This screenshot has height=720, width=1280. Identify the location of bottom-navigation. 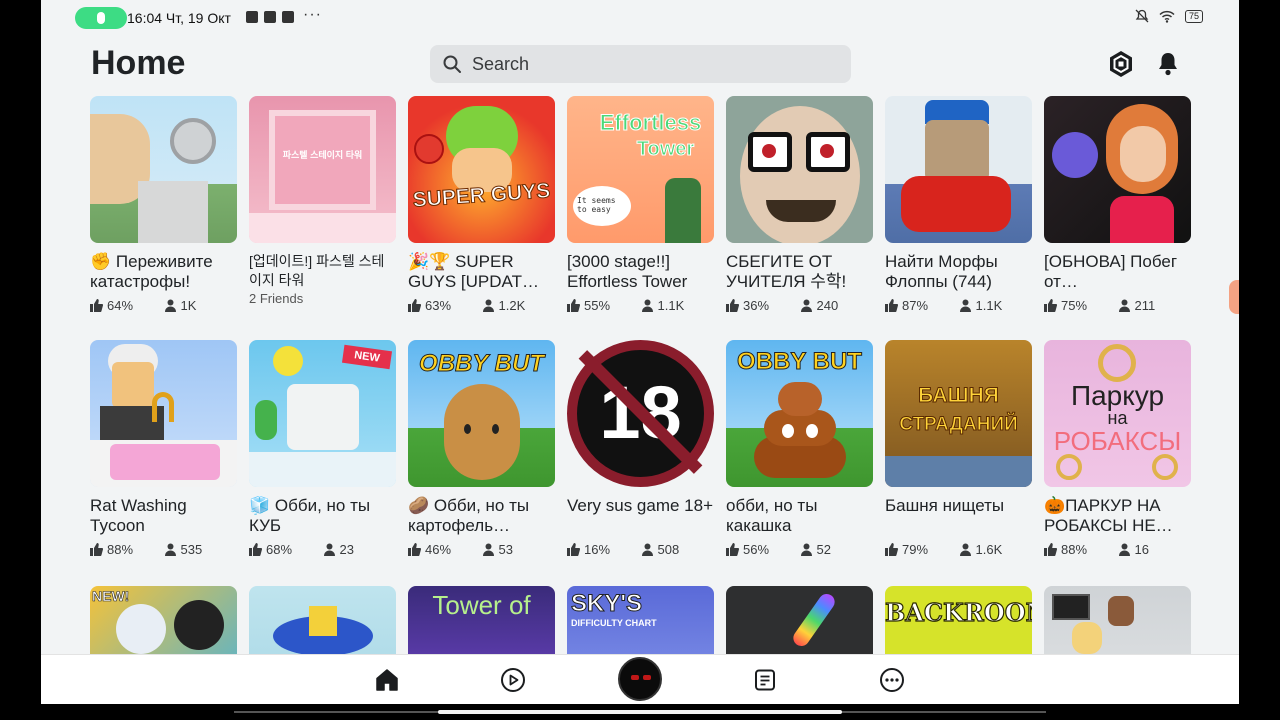
(640, 679).